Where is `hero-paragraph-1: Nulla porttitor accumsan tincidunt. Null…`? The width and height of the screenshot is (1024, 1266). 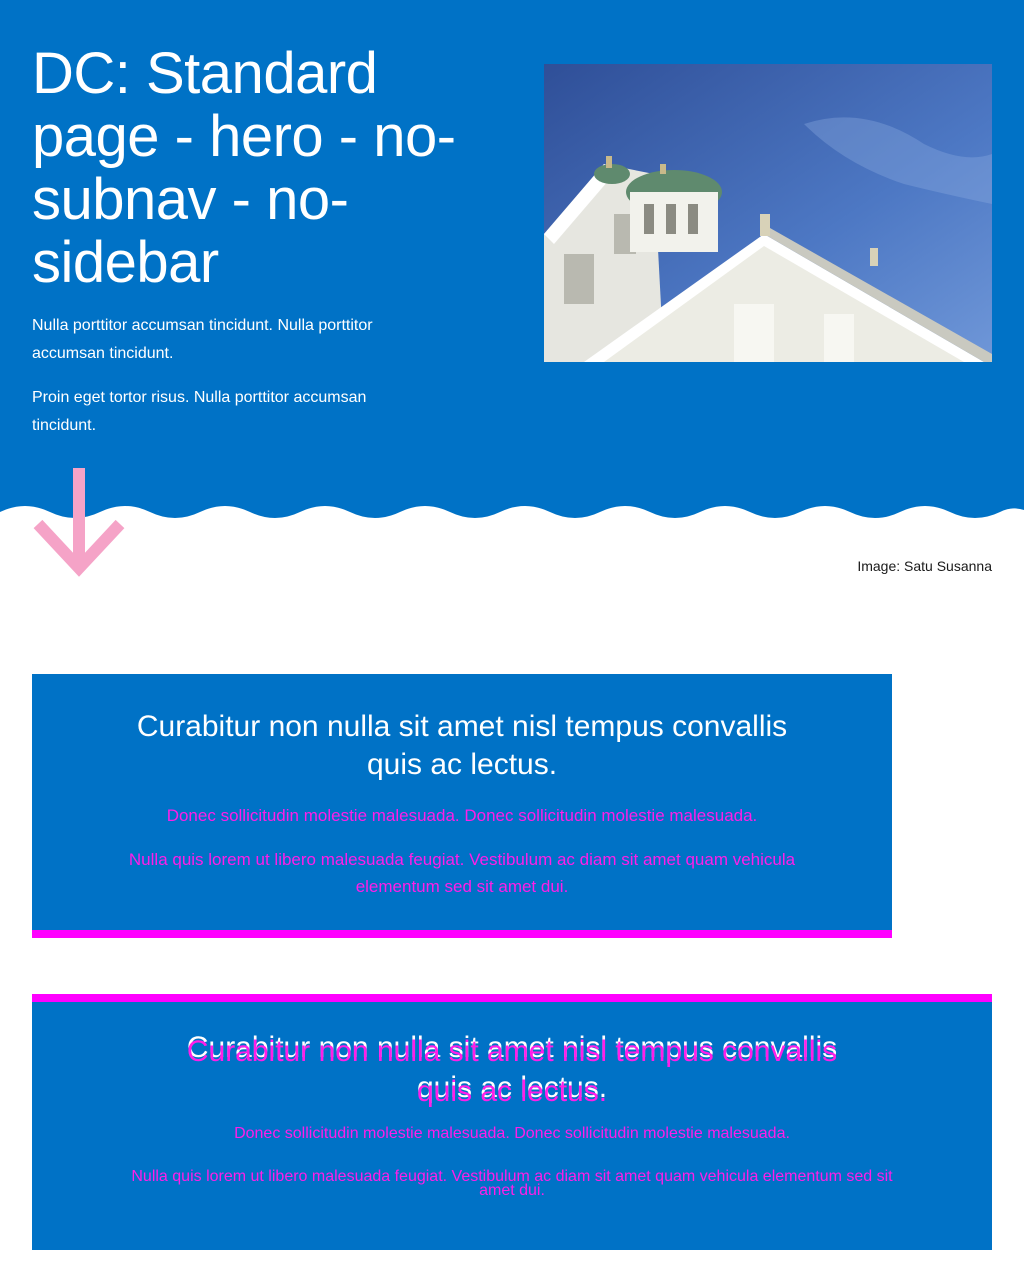 hero-paragraph-1: Nulla porttitor accumsan tincidunt. Null… is located at coordinates (202, 339).